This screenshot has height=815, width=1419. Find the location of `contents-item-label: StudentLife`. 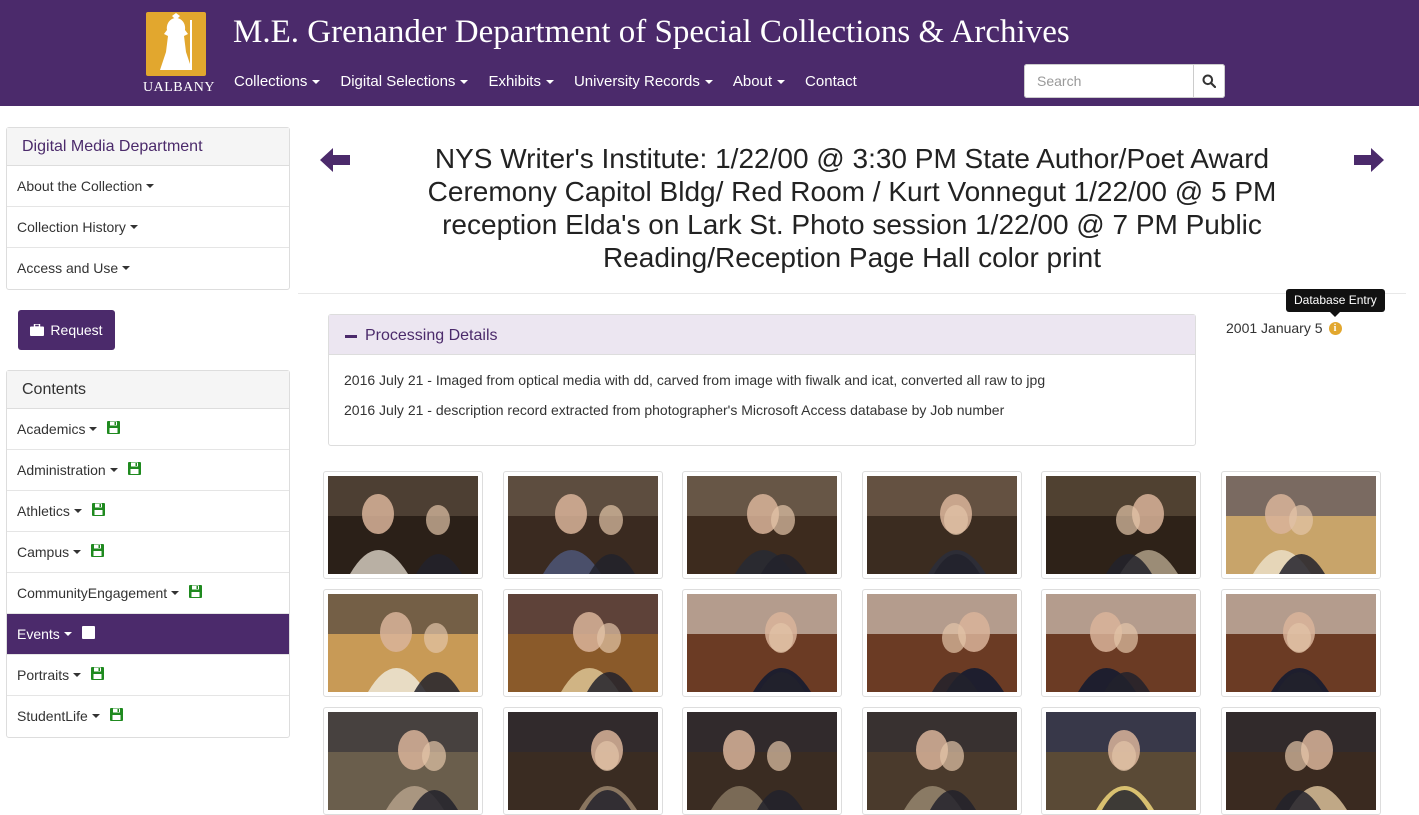

contents-item-label: StudentLife is located at coordinates (52, 716).